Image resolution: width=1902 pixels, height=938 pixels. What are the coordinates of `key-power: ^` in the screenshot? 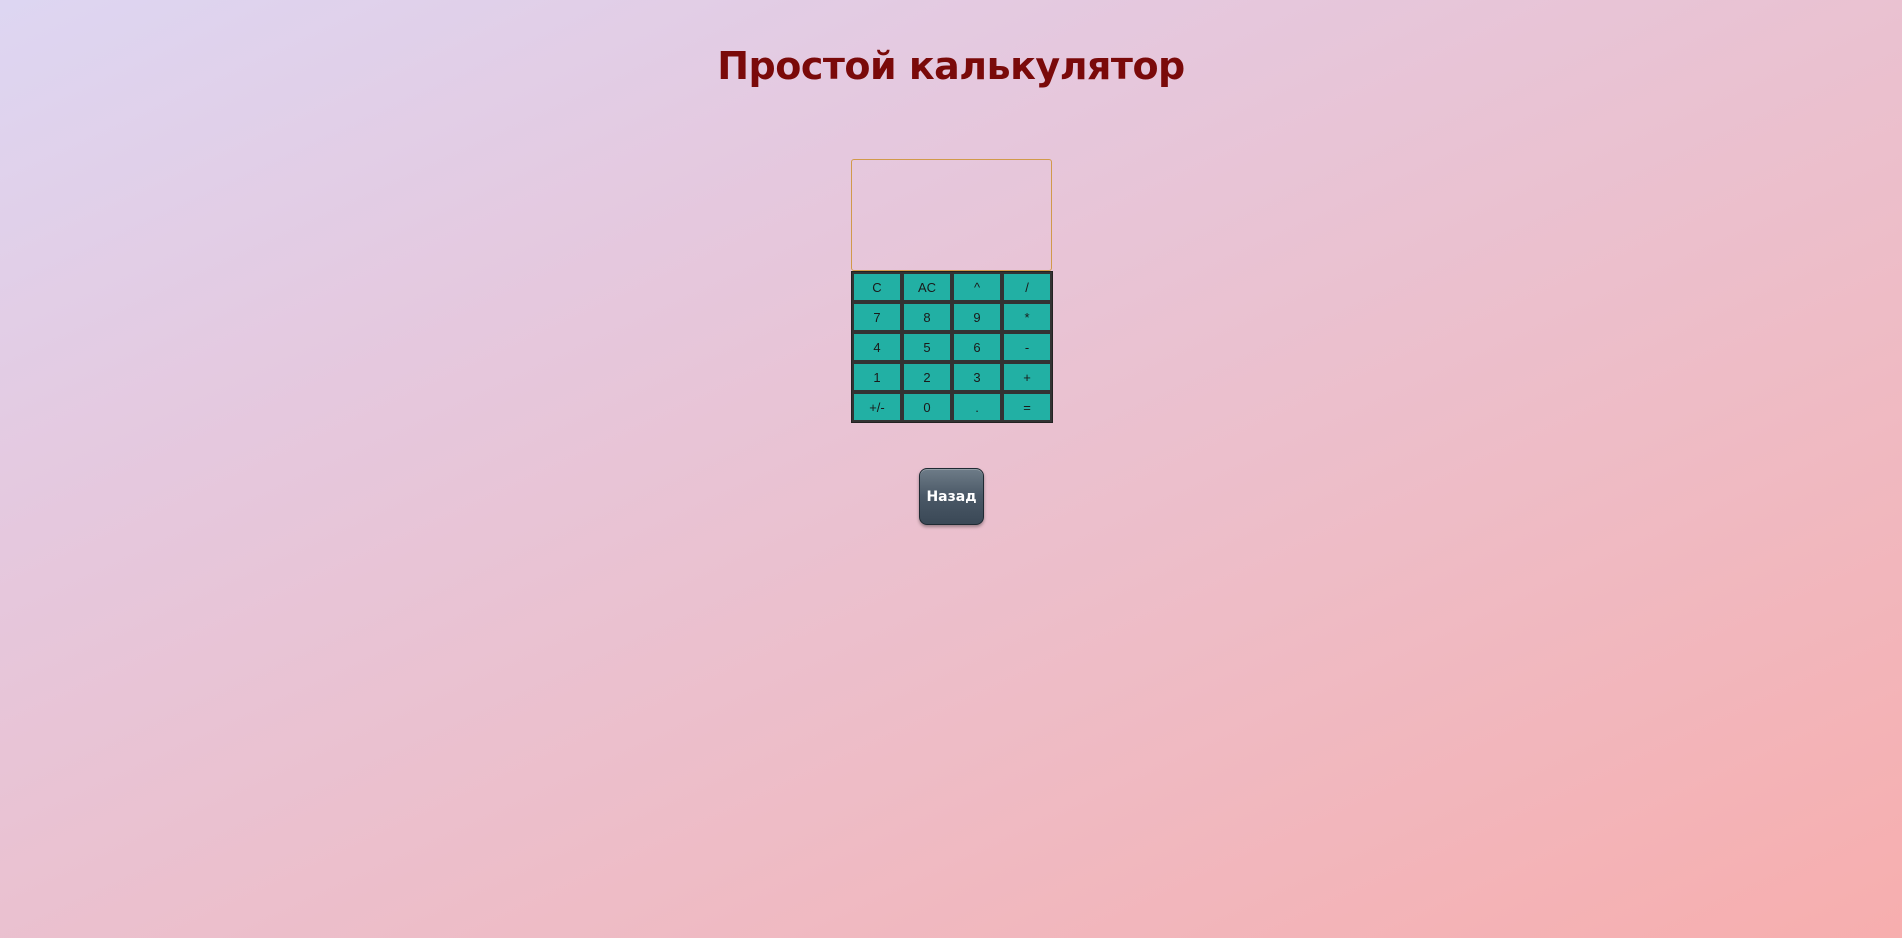 It's located at (977, 287).